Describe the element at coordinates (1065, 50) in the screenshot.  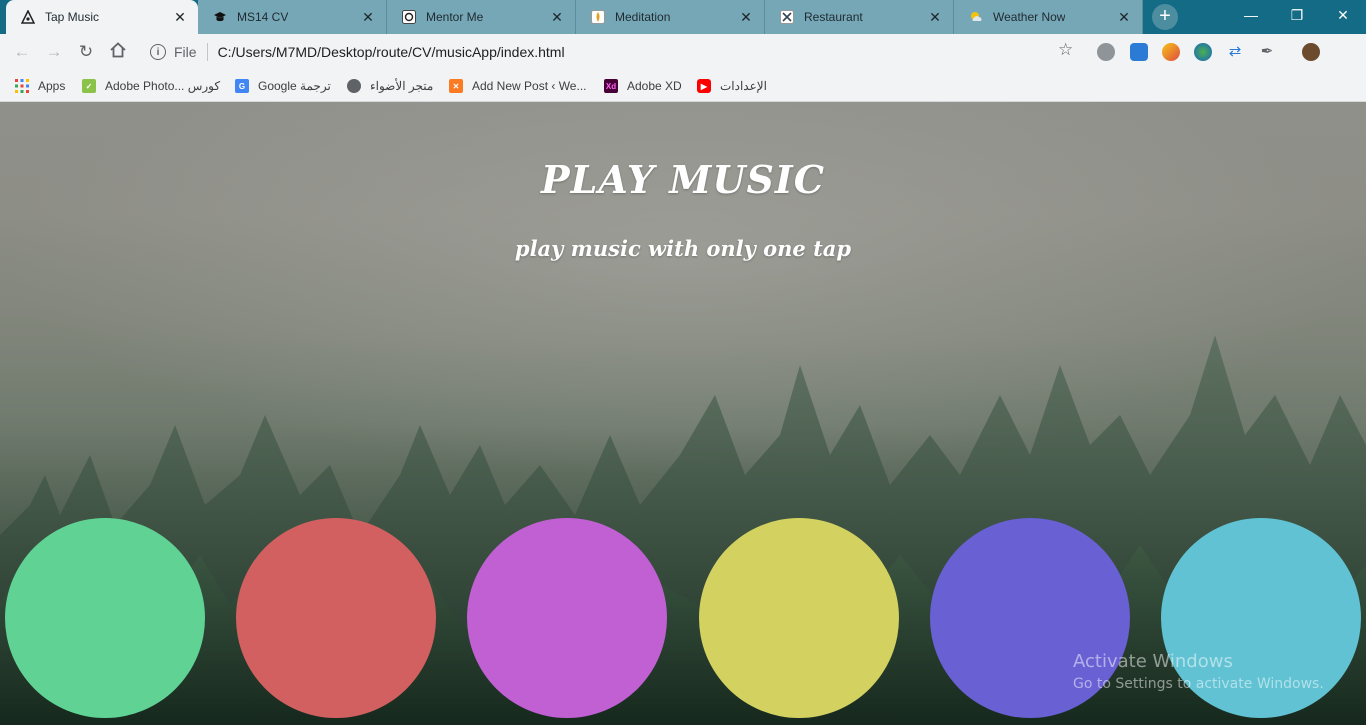
I see `bookmark-star-icon: ☆` at that location.